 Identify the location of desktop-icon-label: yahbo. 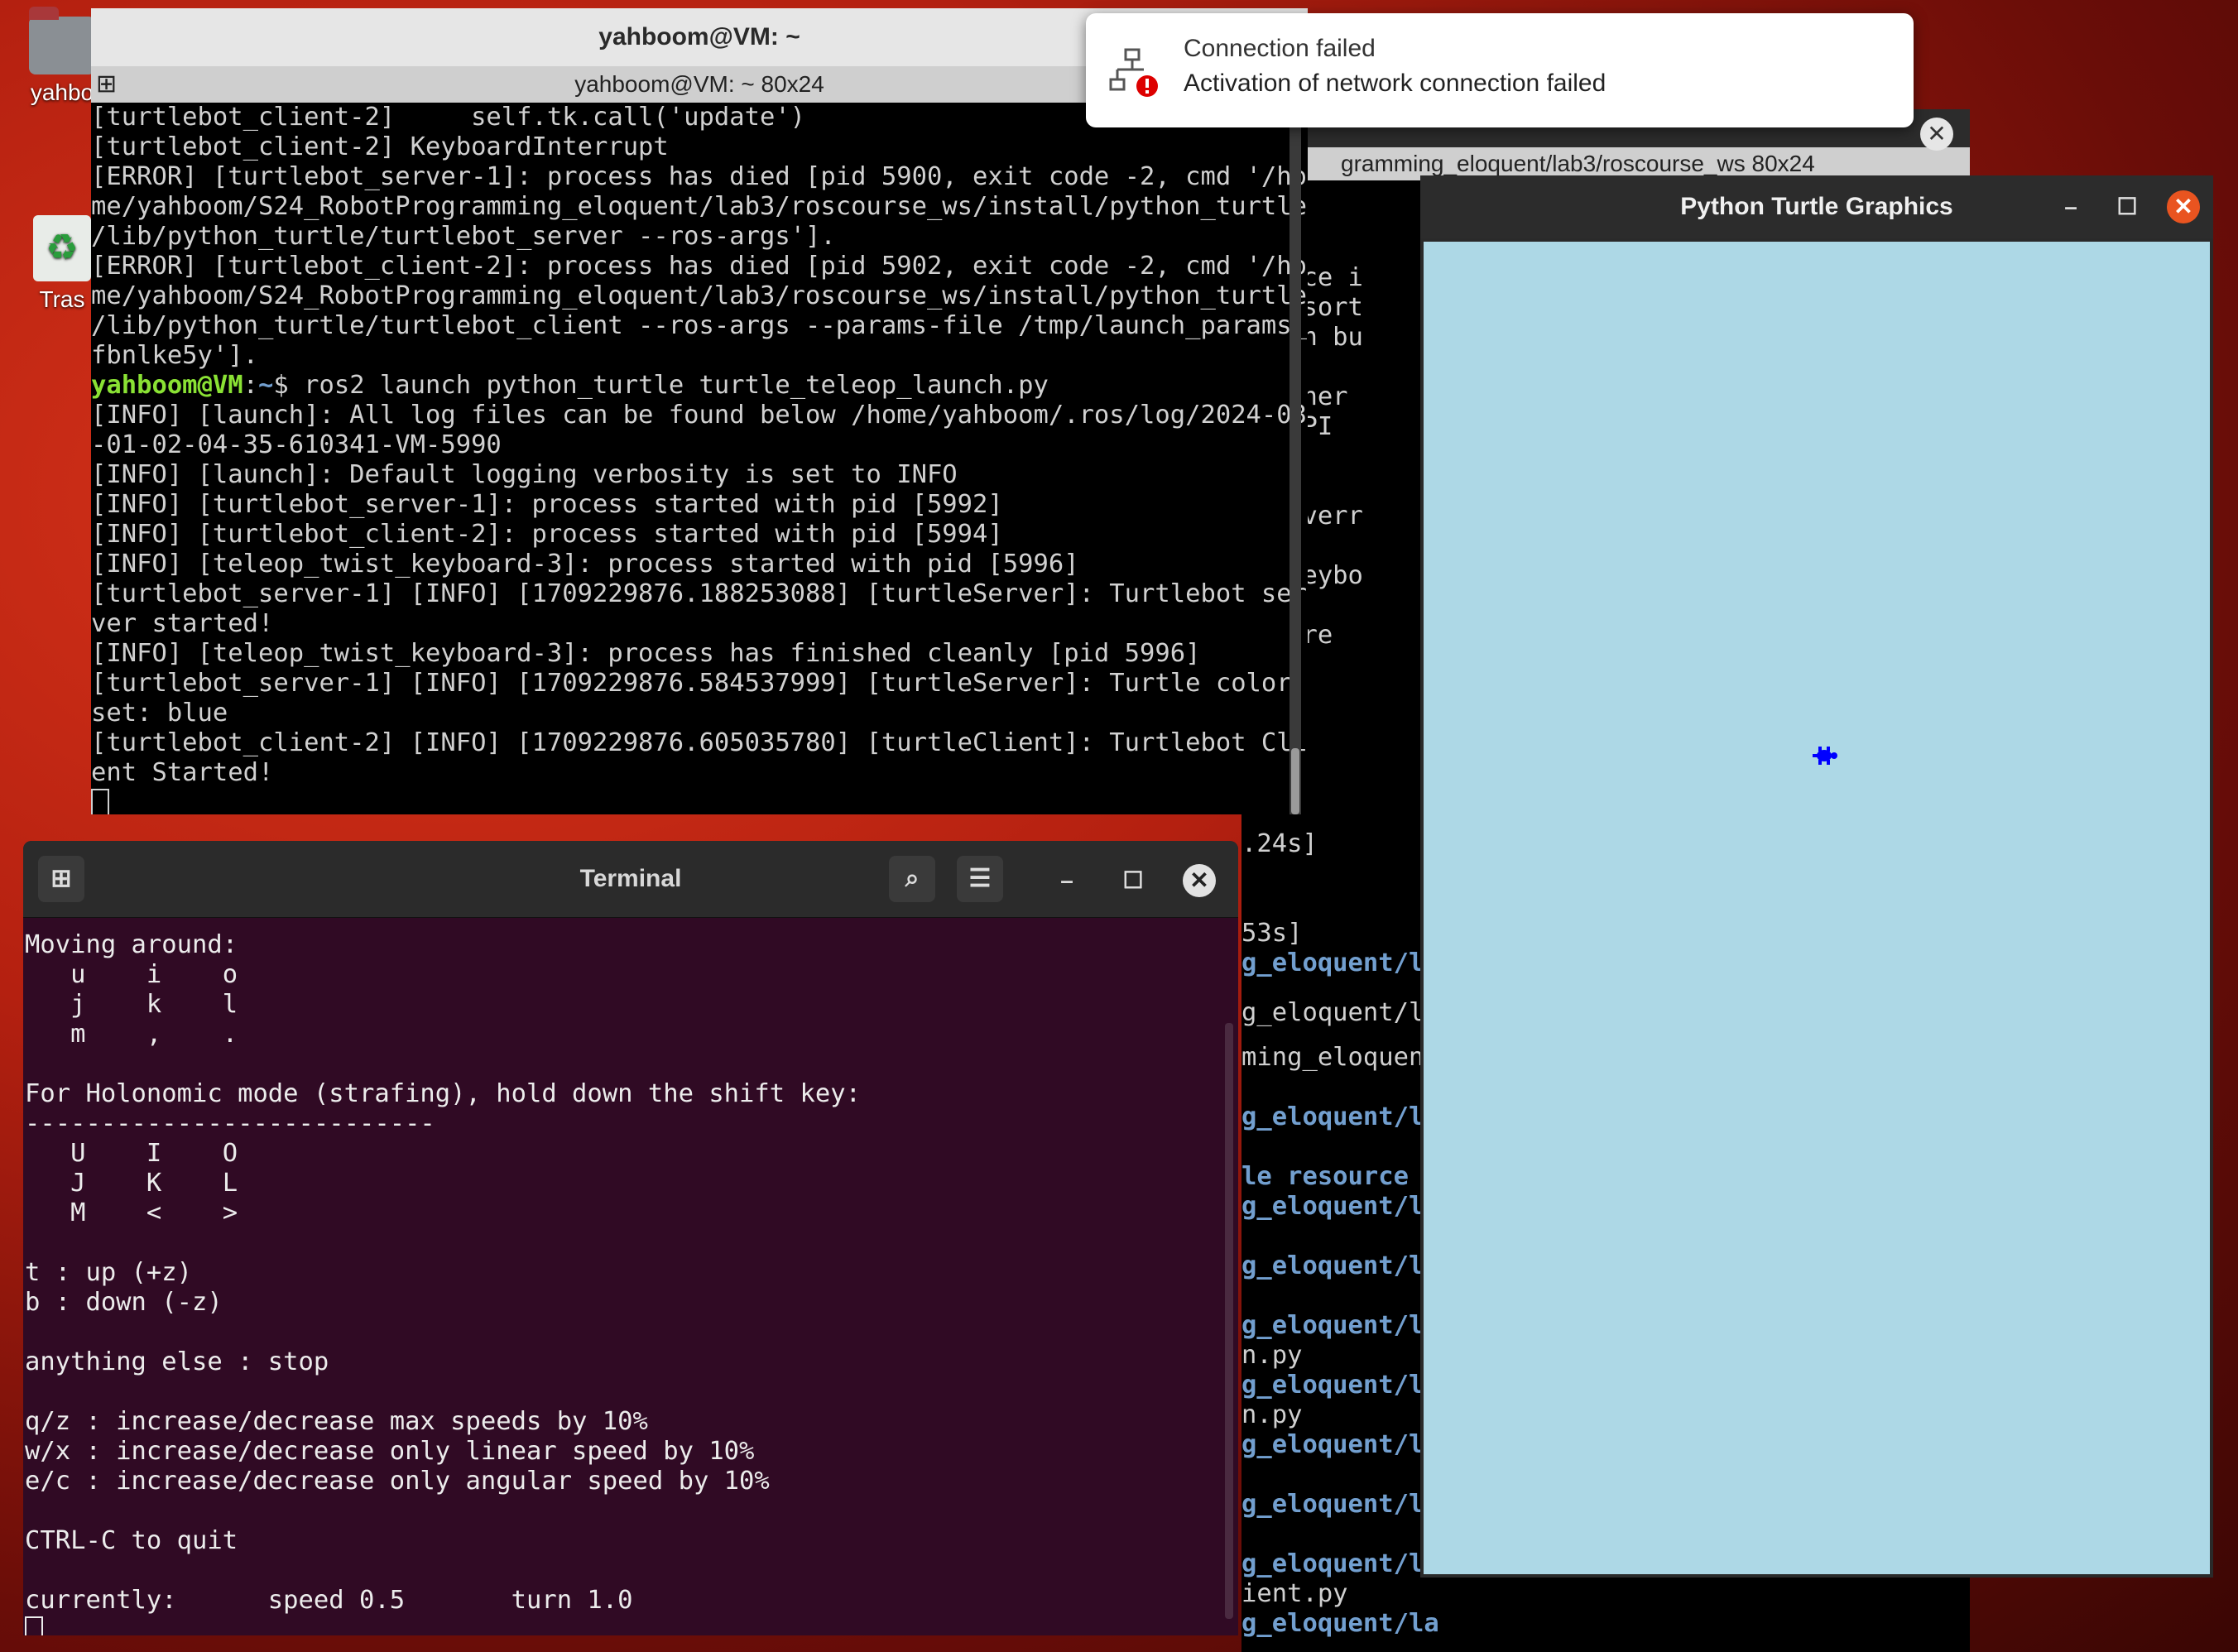
(62, 92).